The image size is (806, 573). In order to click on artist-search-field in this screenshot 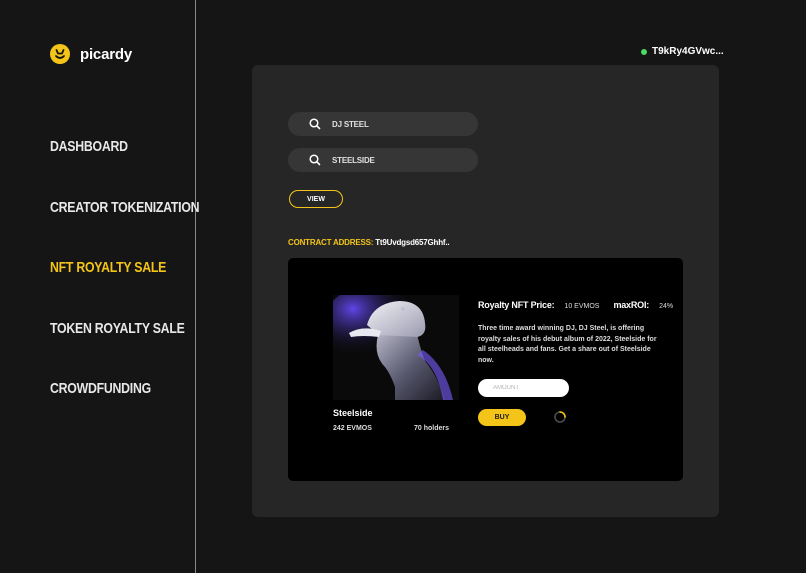, I will do `click(383, 124)`.